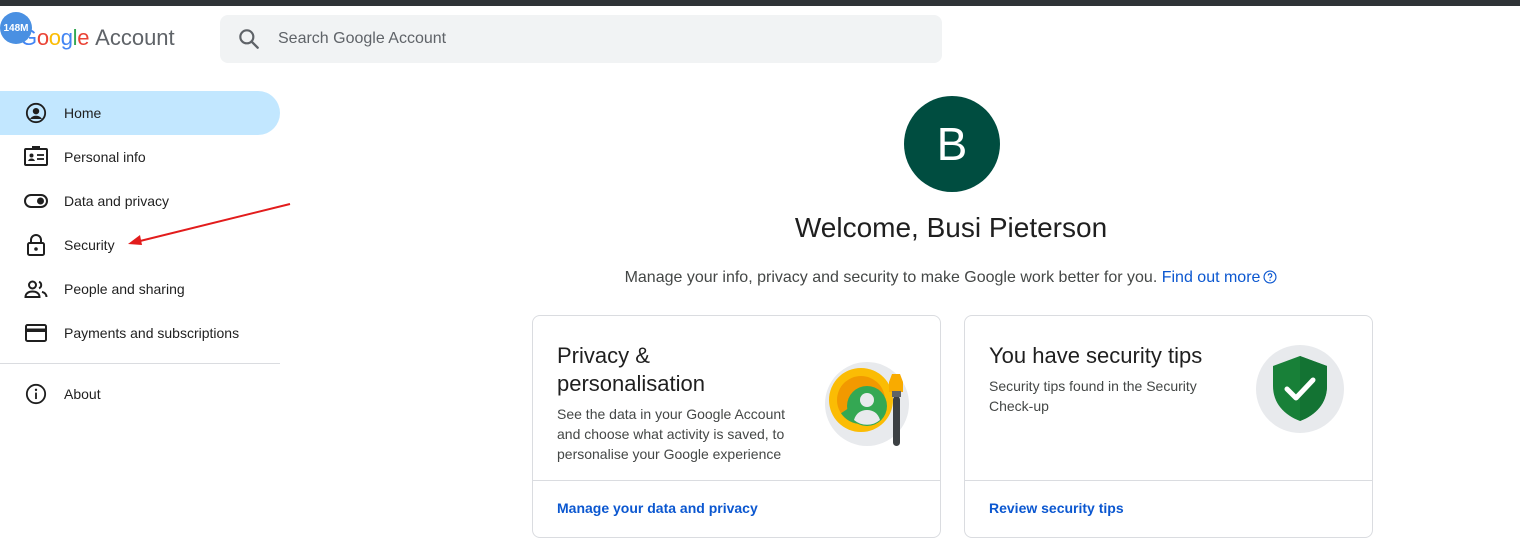  I want to click on manage-data-privacy-link: Manage your data and privacy, so click(657, 508).